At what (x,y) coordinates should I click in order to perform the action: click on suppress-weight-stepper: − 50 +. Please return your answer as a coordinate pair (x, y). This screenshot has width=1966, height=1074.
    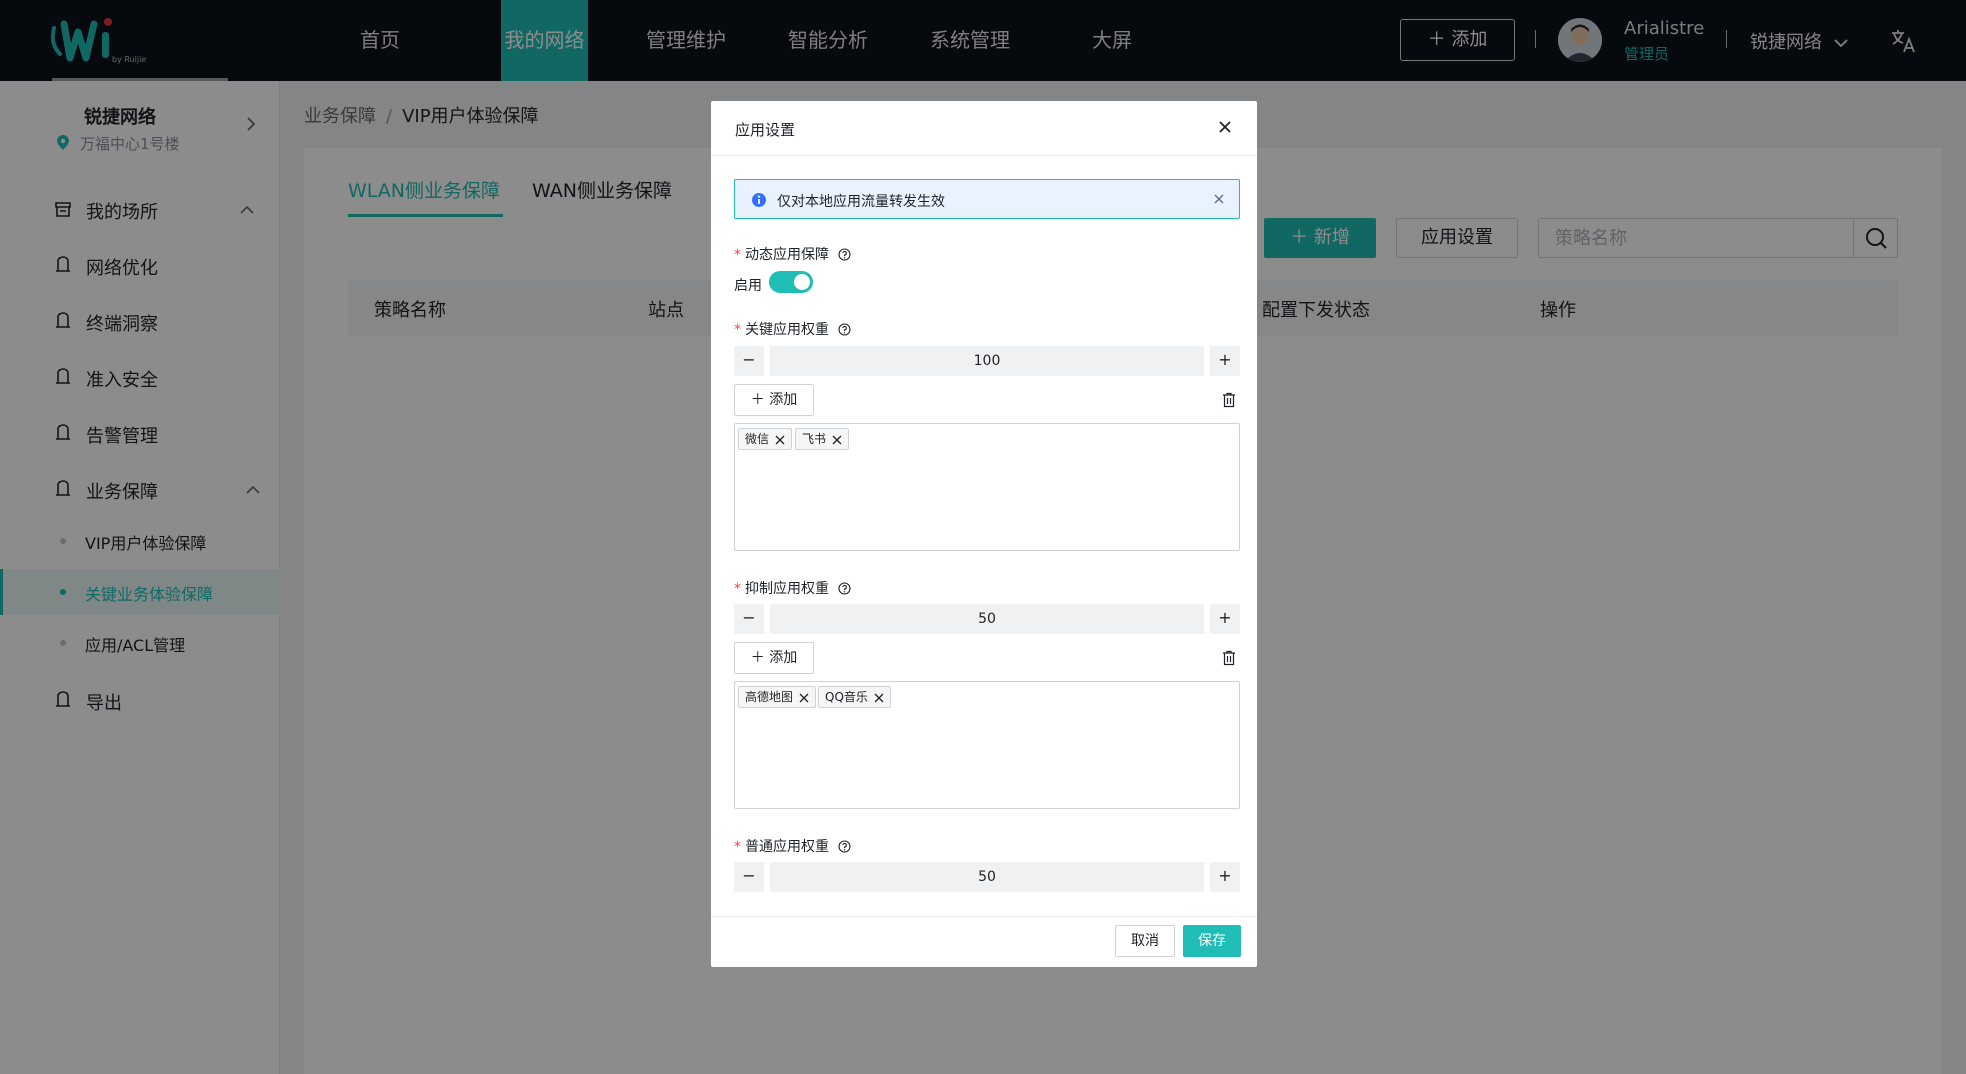
    Looking at the image, I should click on (987, 619).